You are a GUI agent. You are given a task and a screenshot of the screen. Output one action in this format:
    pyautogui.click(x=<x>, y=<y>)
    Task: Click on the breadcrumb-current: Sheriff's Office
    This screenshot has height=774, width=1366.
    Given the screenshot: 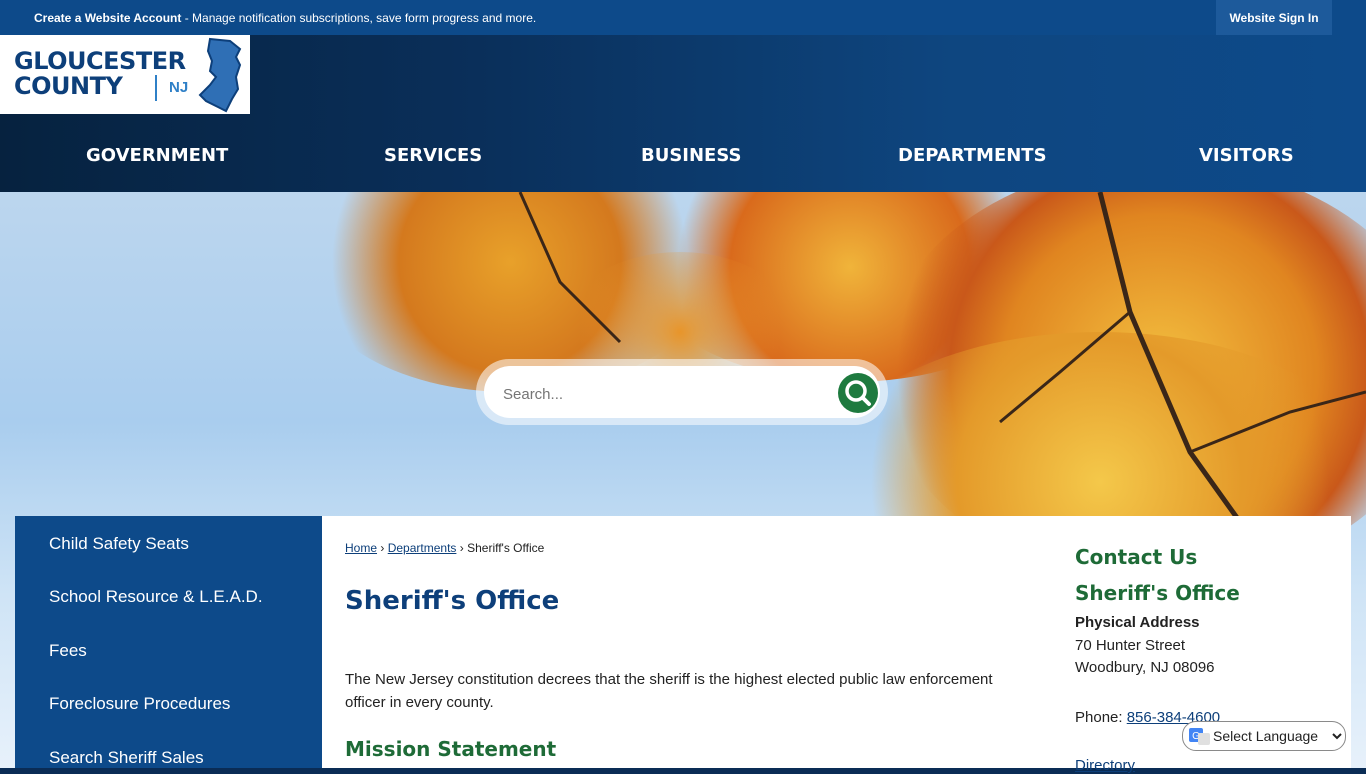 What is the action you would take?
    pyautogui.click(x=506, y=548)
    